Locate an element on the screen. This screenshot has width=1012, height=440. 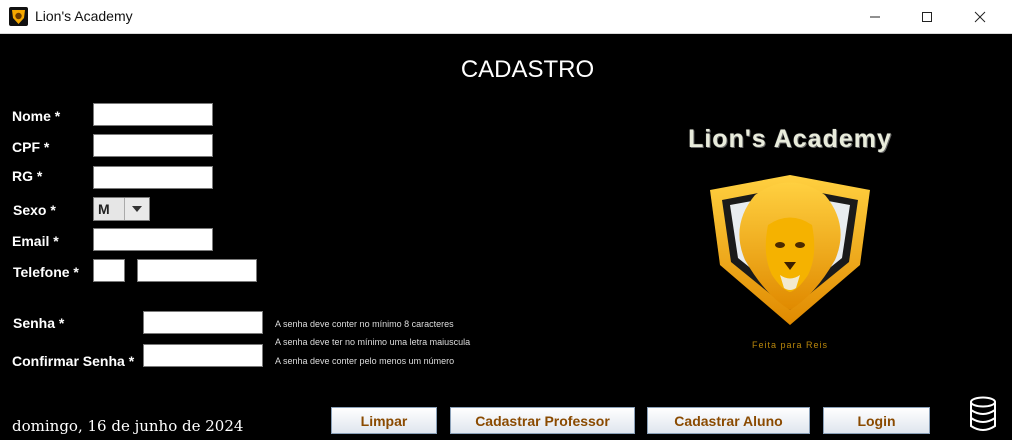
title-bar: Lion's Academy is located at coordinates (506, 17).